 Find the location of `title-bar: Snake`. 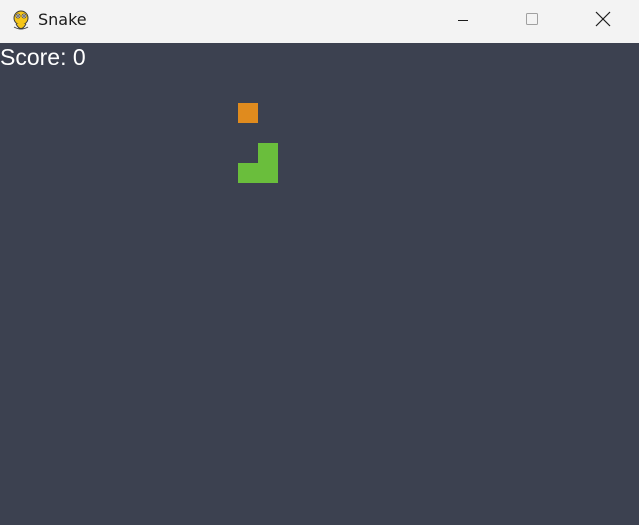

title-bar: Snake is located at coordinates (319, 21).